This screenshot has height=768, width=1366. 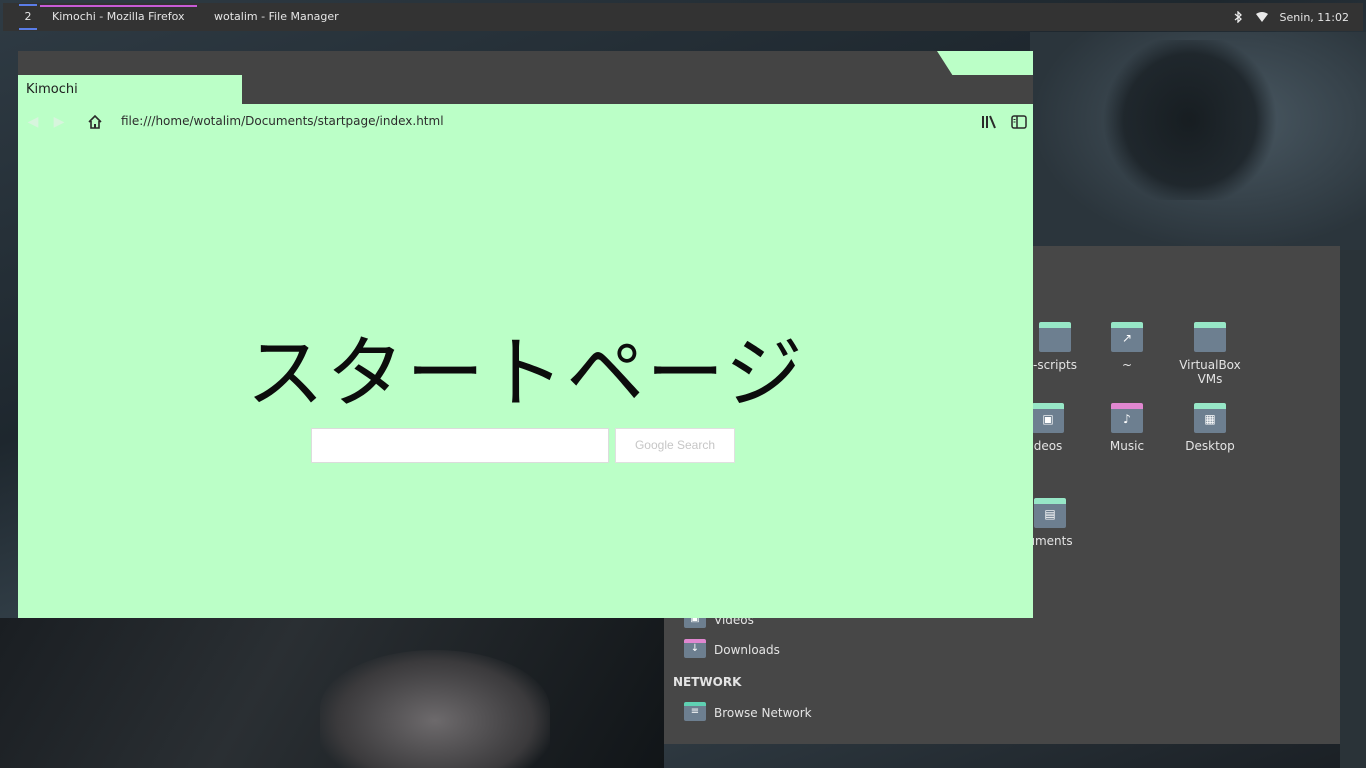 I want to click on wallpaper-tree, so click(x=1190, y=120).